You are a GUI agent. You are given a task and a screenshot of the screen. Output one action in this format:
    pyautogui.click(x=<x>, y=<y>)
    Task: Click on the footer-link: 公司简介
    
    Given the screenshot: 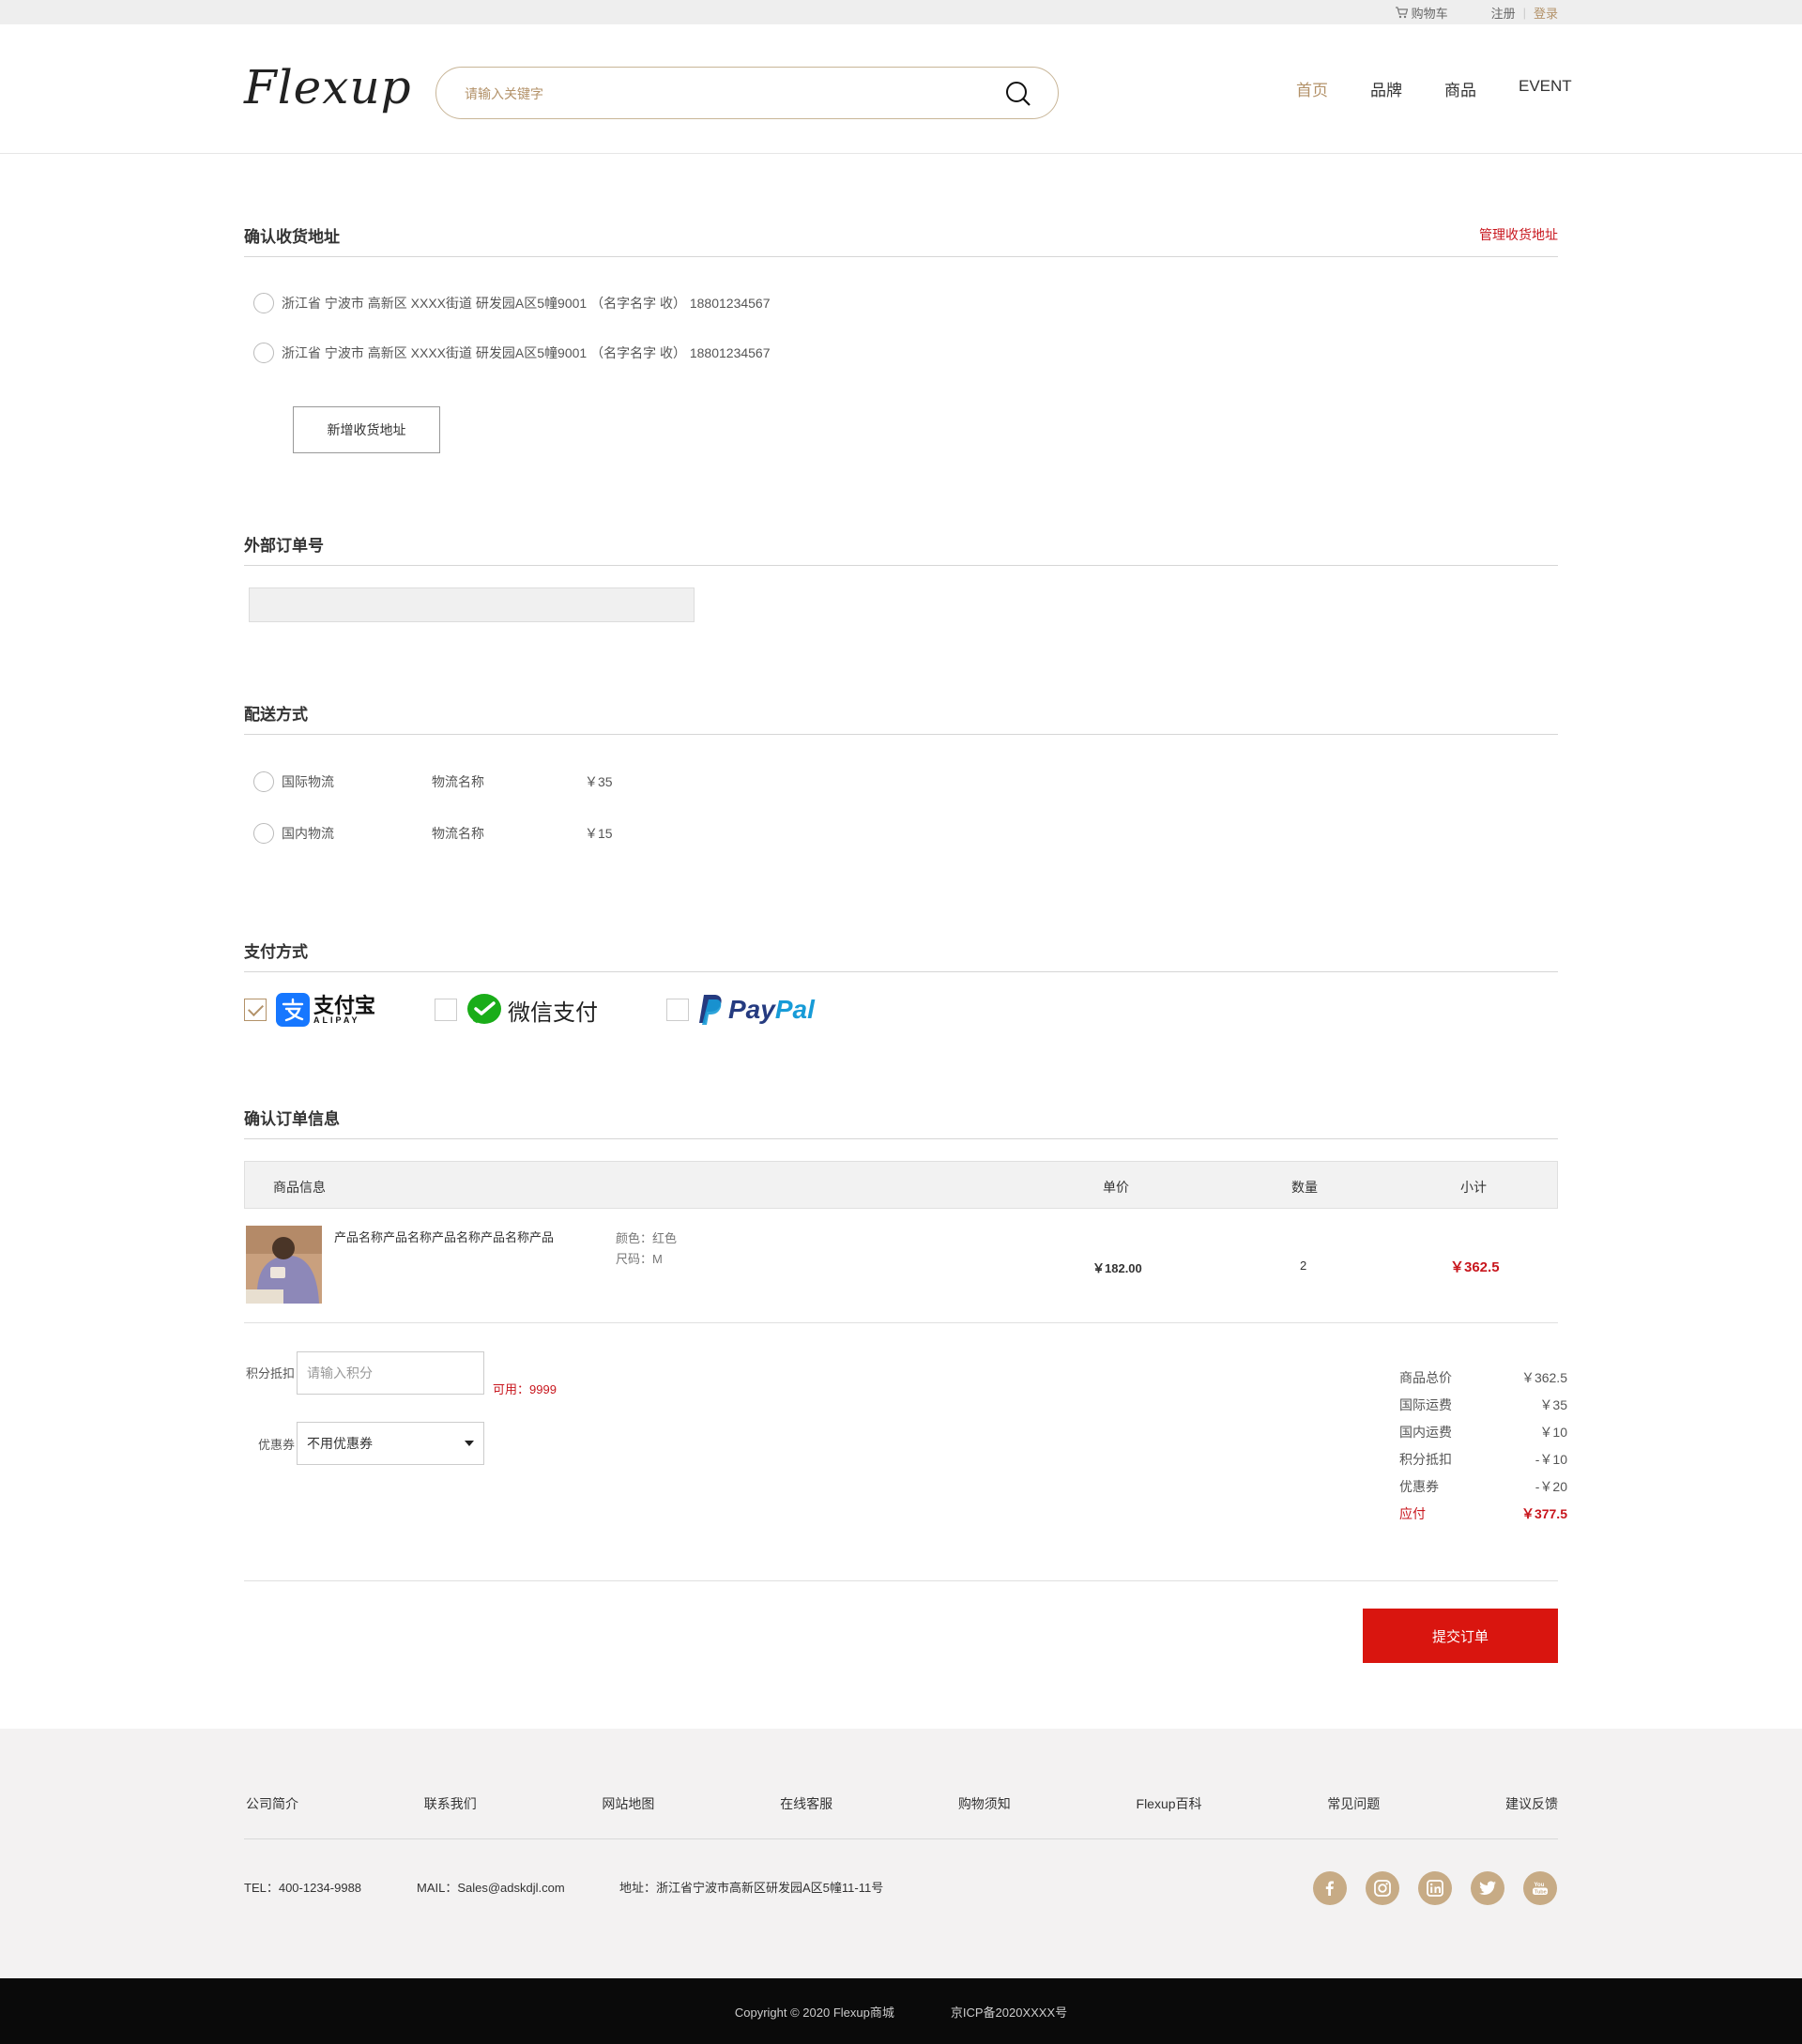 What is the action you would take?
    pyautogui.click(x=272, y=1803)
    